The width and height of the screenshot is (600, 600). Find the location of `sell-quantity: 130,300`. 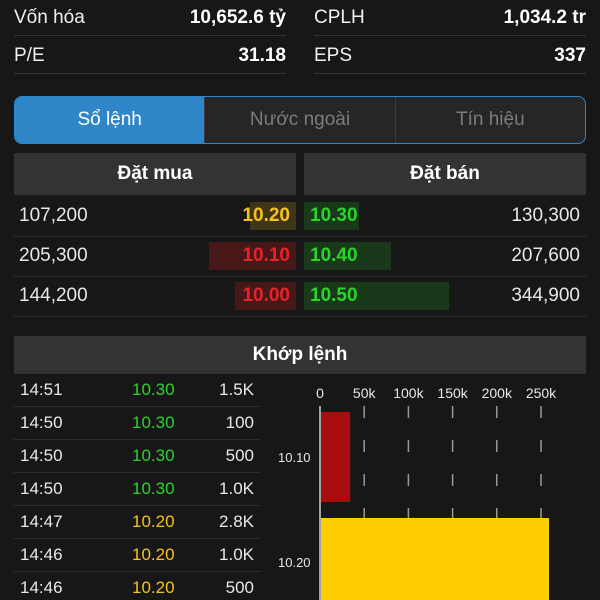

sell-quantity: 130,300 is located at coordinates (545, 215).